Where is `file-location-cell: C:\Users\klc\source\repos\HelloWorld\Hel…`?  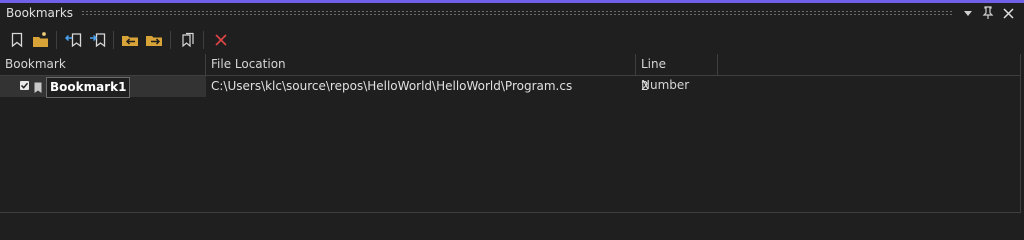
file-location-cell: C:\Users\klc\source\repos\HelloWorld\Hel… is located at coordinates (392, 86).